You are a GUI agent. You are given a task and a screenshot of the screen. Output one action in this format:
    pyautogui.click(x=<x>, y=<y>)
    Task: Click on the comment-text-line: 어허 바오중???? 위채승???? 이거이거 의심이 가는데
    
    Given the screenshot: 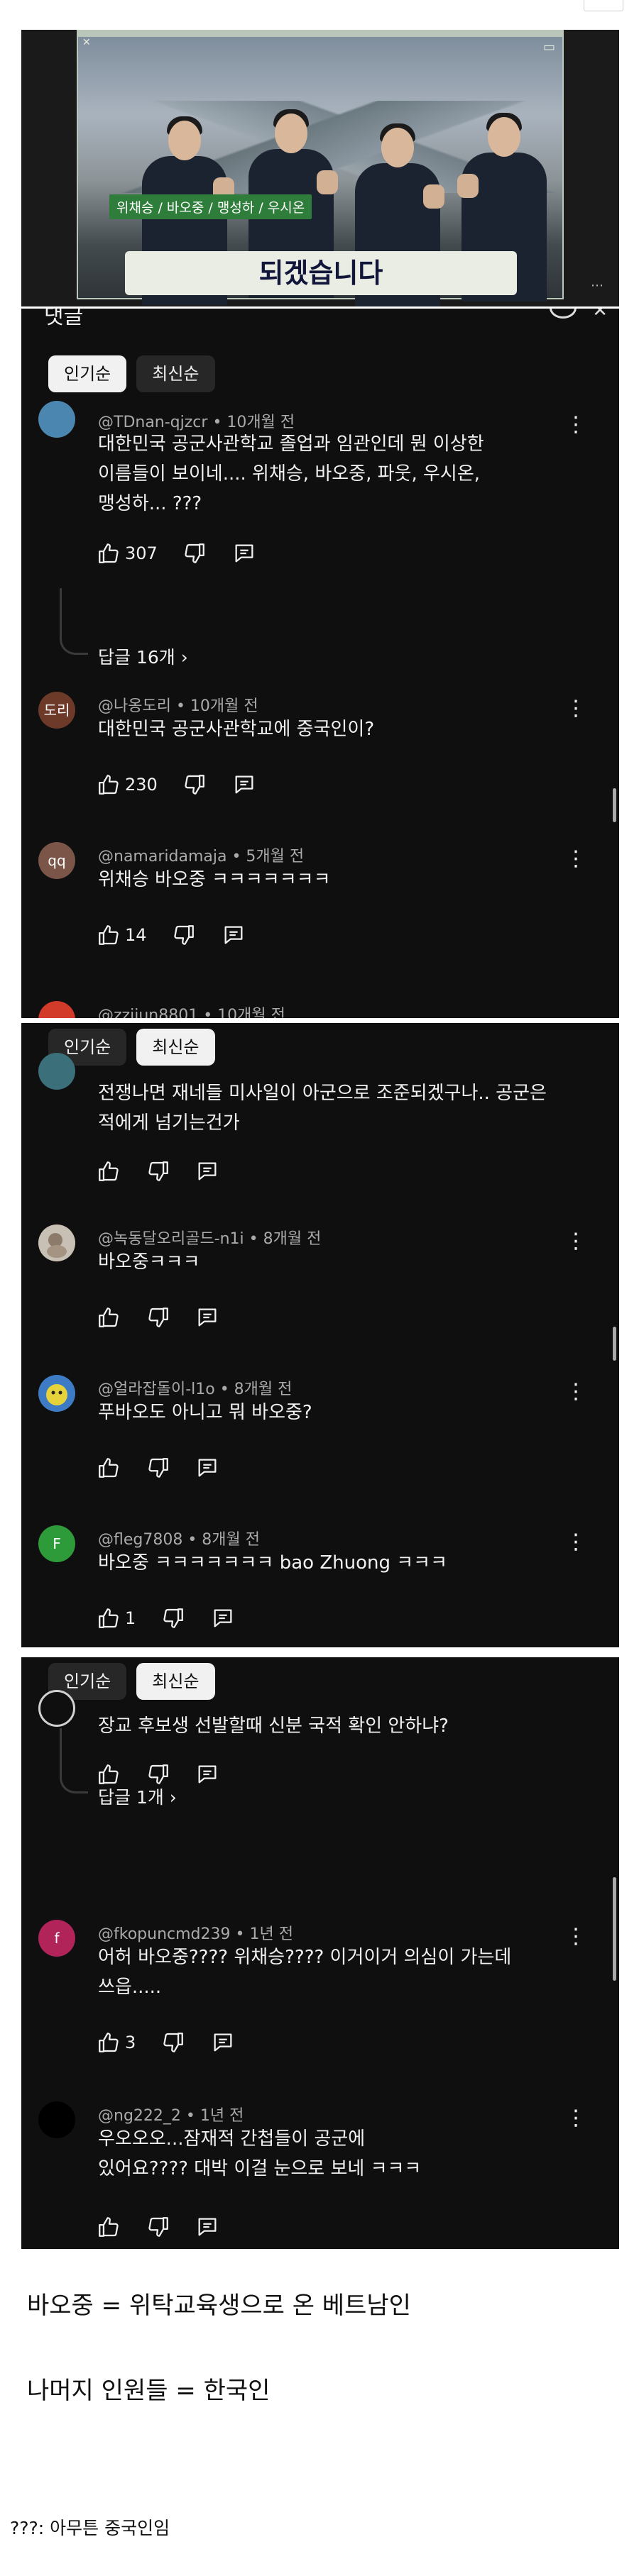 What is the action you would take?
    pyautogui.click(x=305, y=1957)
    